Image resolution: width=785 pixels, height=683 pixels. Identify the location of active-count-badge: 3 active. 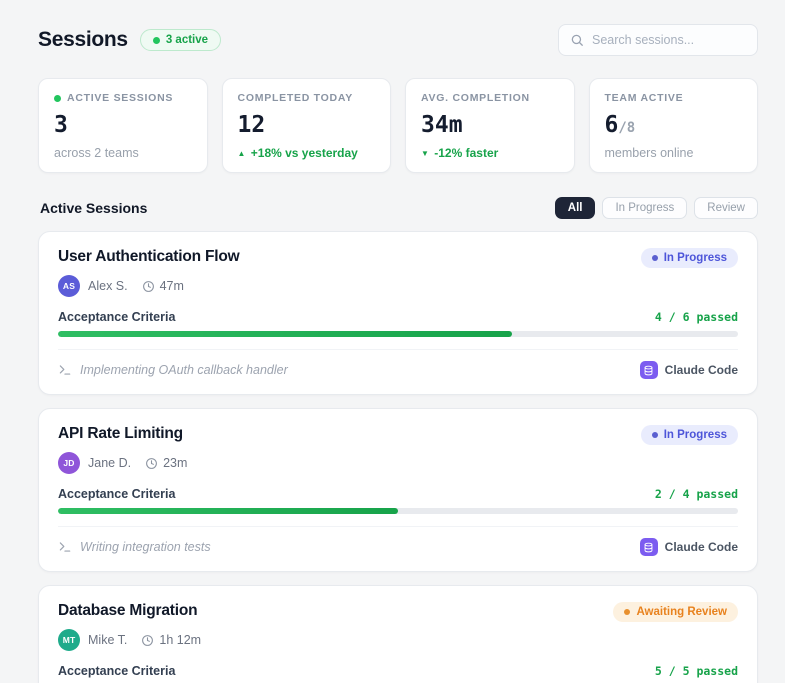
(180, 40).